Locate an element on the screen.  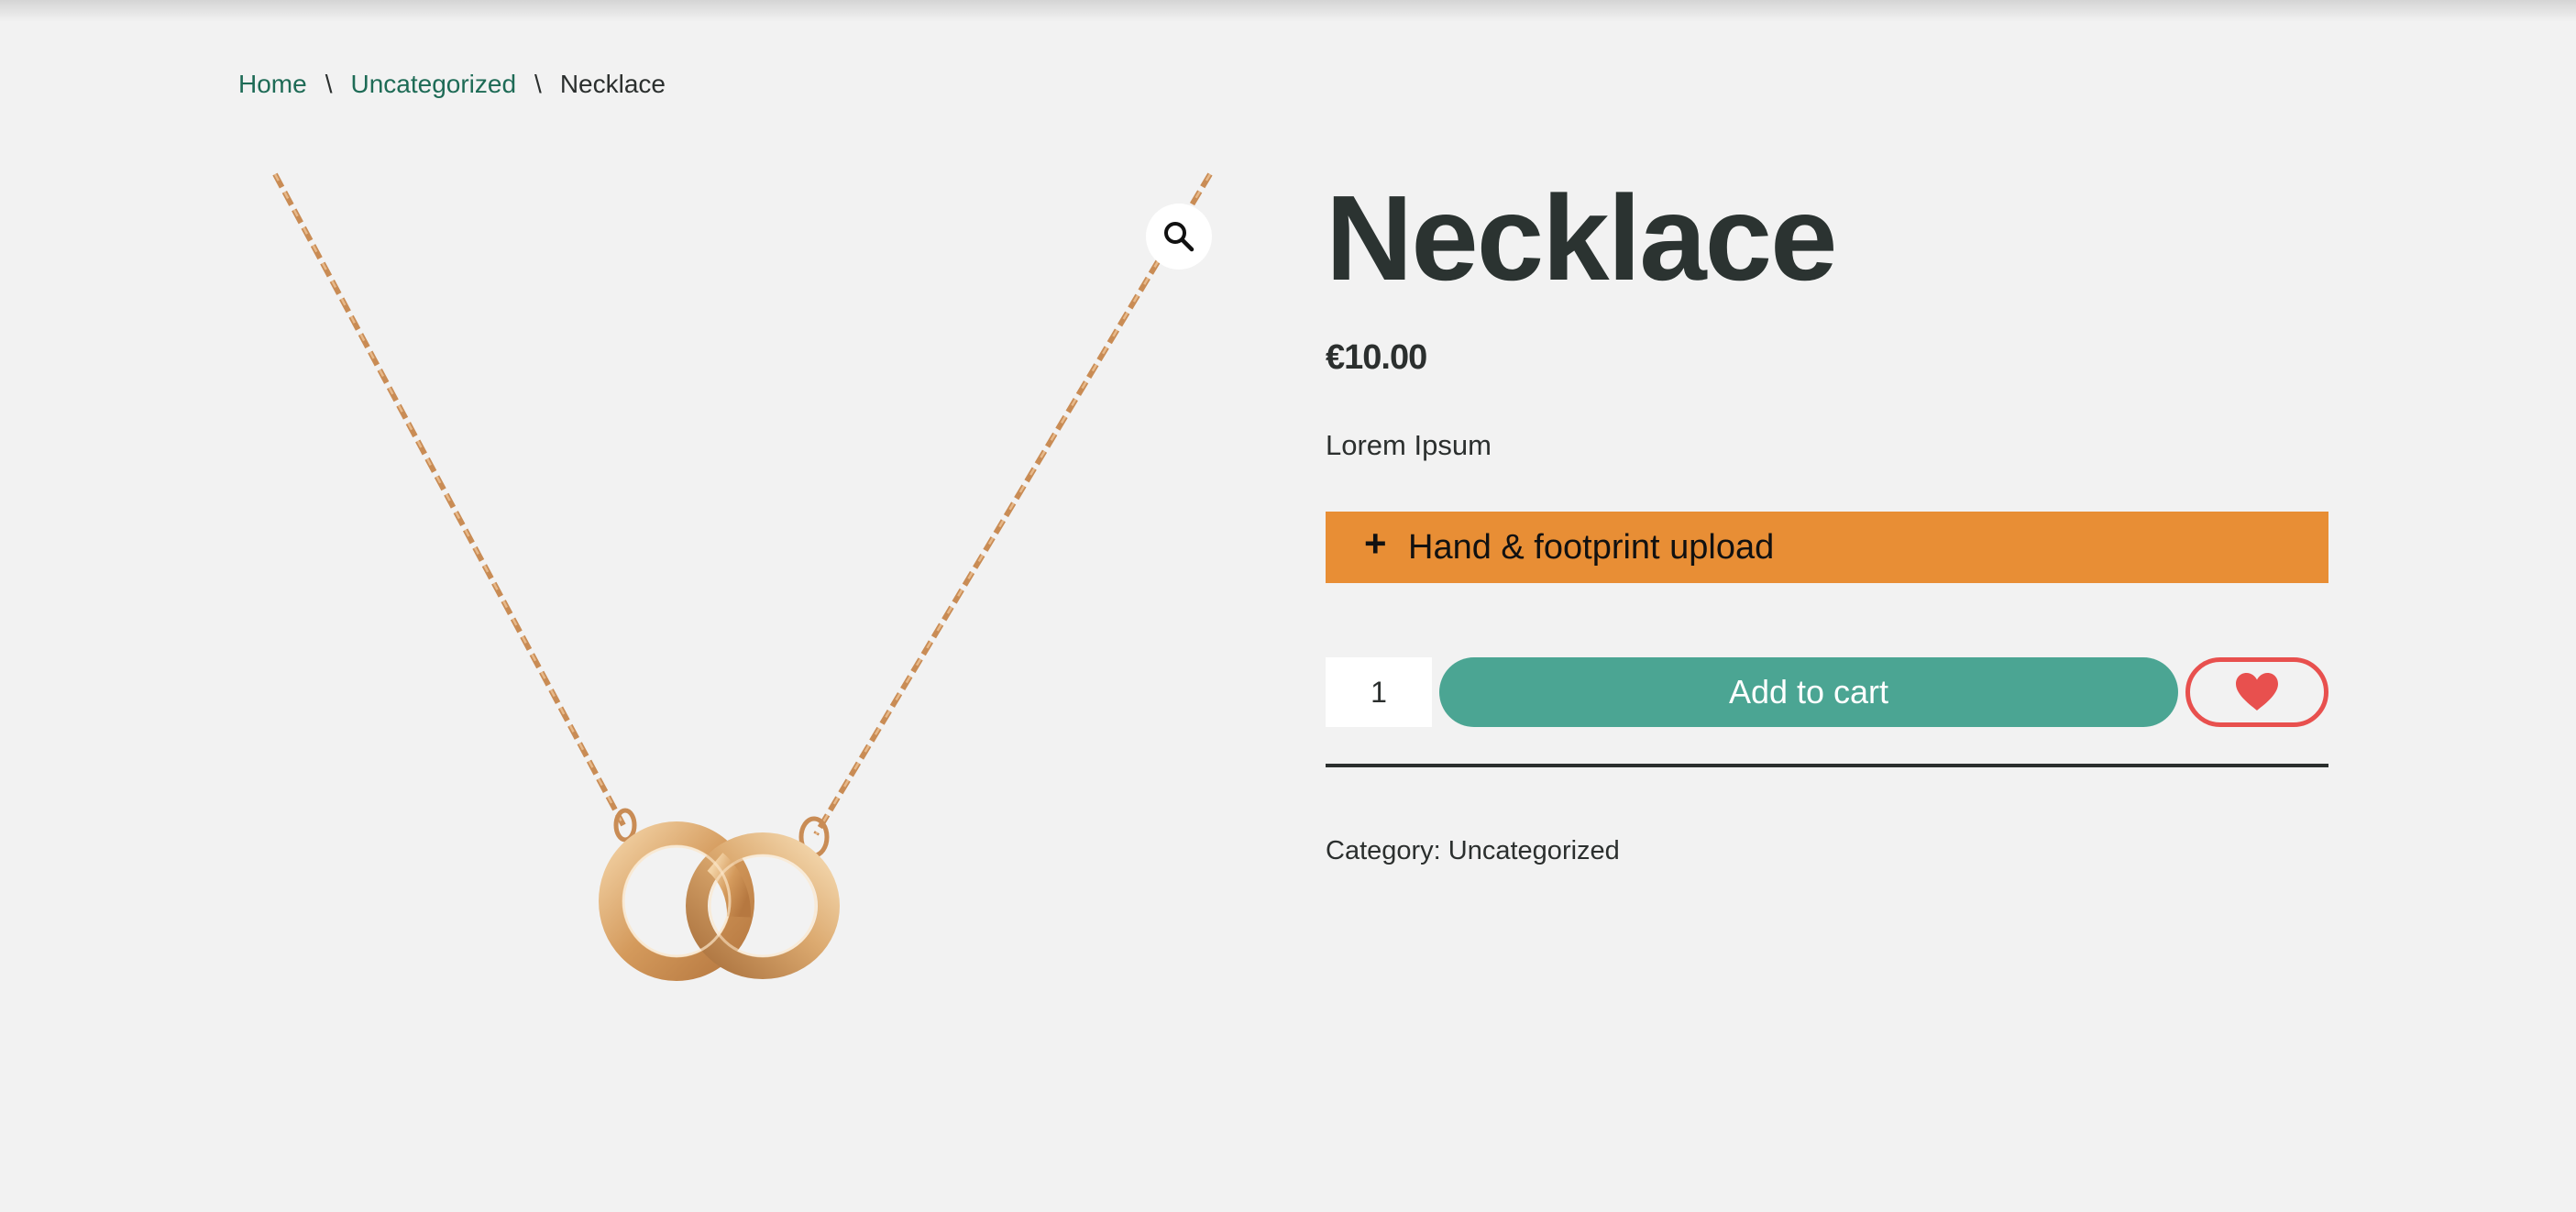
breadcrumb-home-link: Home is located at coordinates (273, 84).